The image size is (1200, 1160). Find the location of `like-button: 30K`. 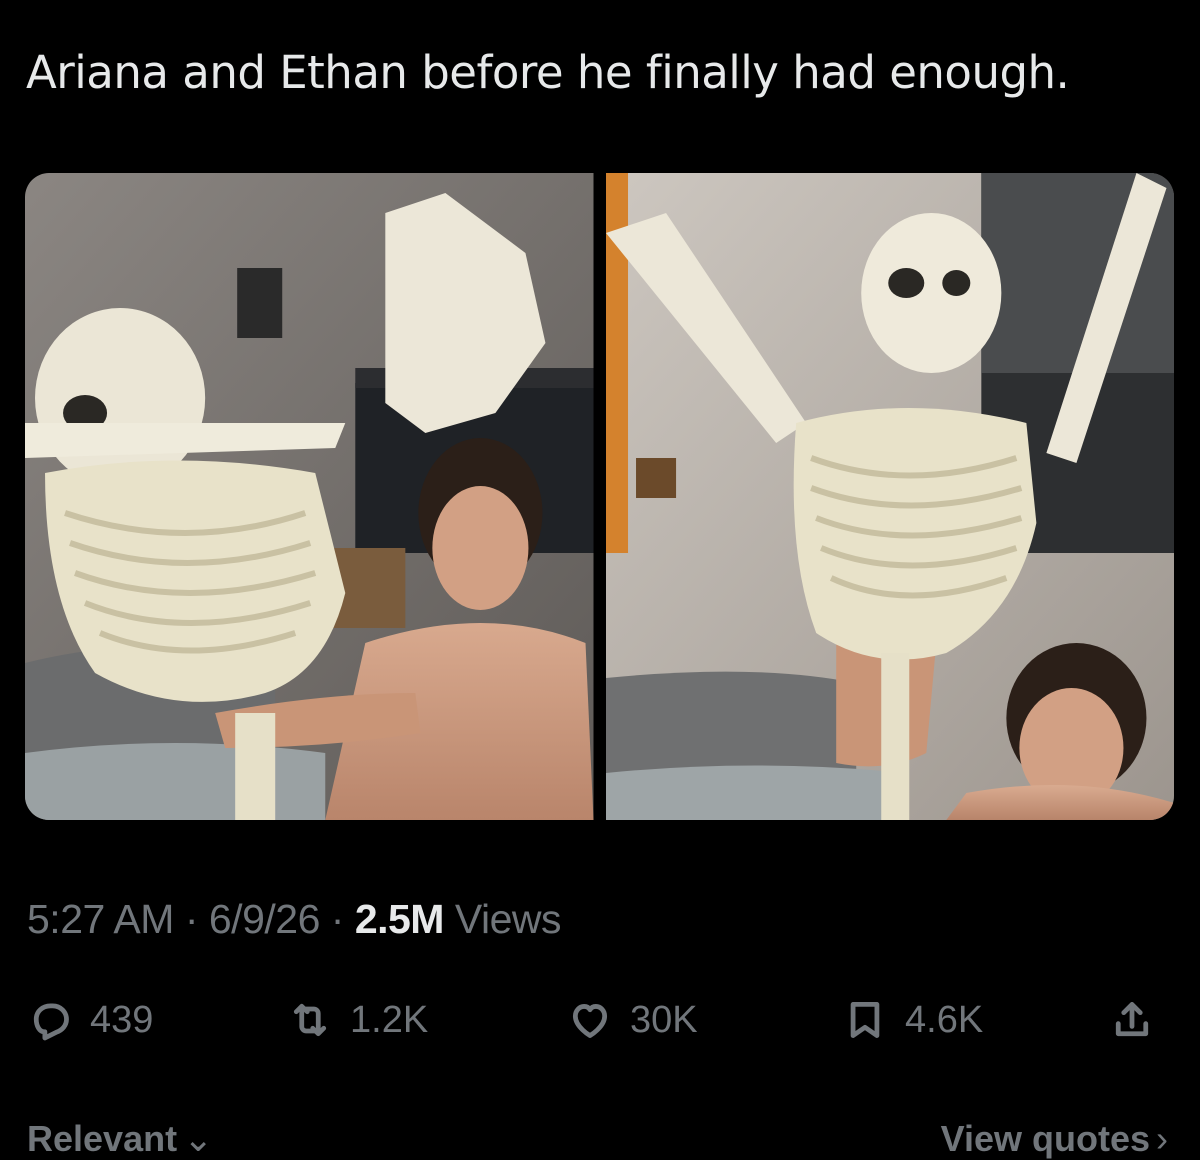

like-button: 30K is located at coordinates (633, 1020).